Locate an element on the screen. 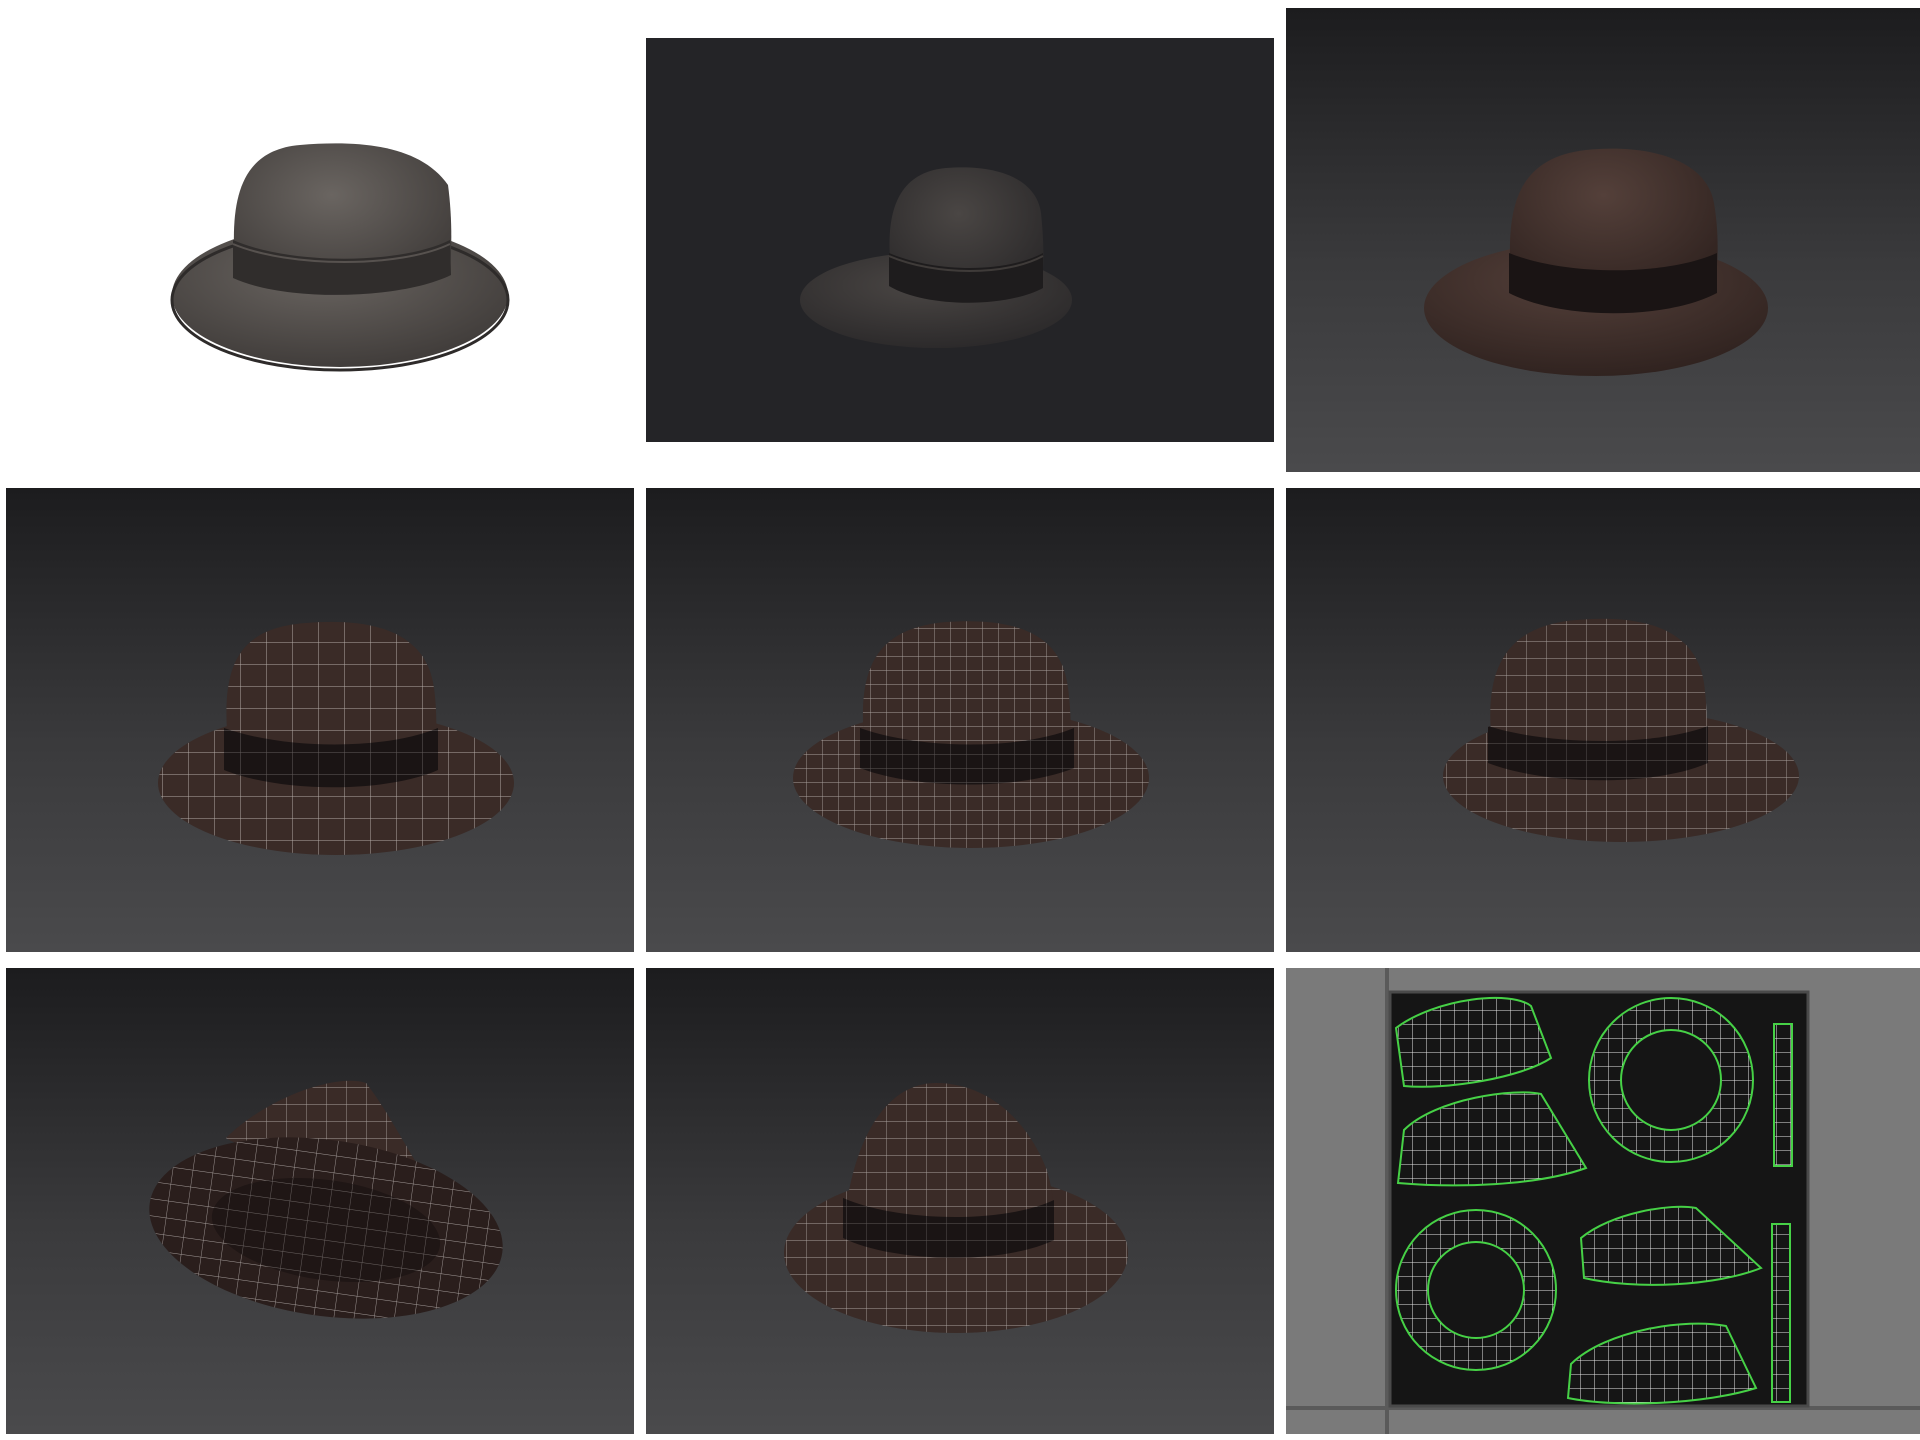 The image size is (1920, 1440). wireframe-front-dense is located at coordinates (960, 720).